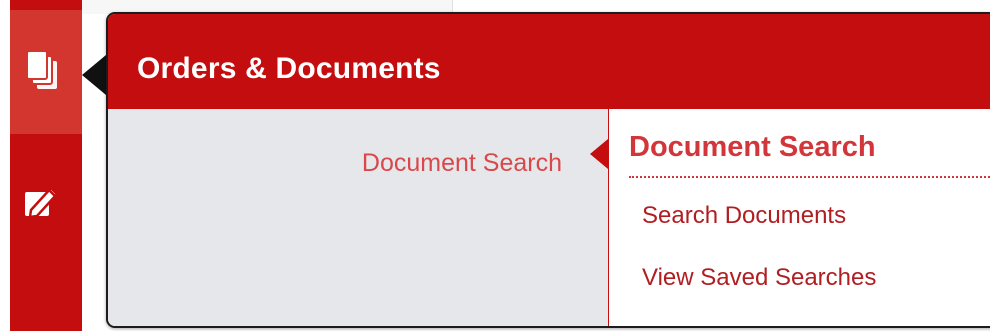 Image resolution: width=990 pixels, height=331 pixels. I want to click on category-document-search: Document Search, so click(462, 163).